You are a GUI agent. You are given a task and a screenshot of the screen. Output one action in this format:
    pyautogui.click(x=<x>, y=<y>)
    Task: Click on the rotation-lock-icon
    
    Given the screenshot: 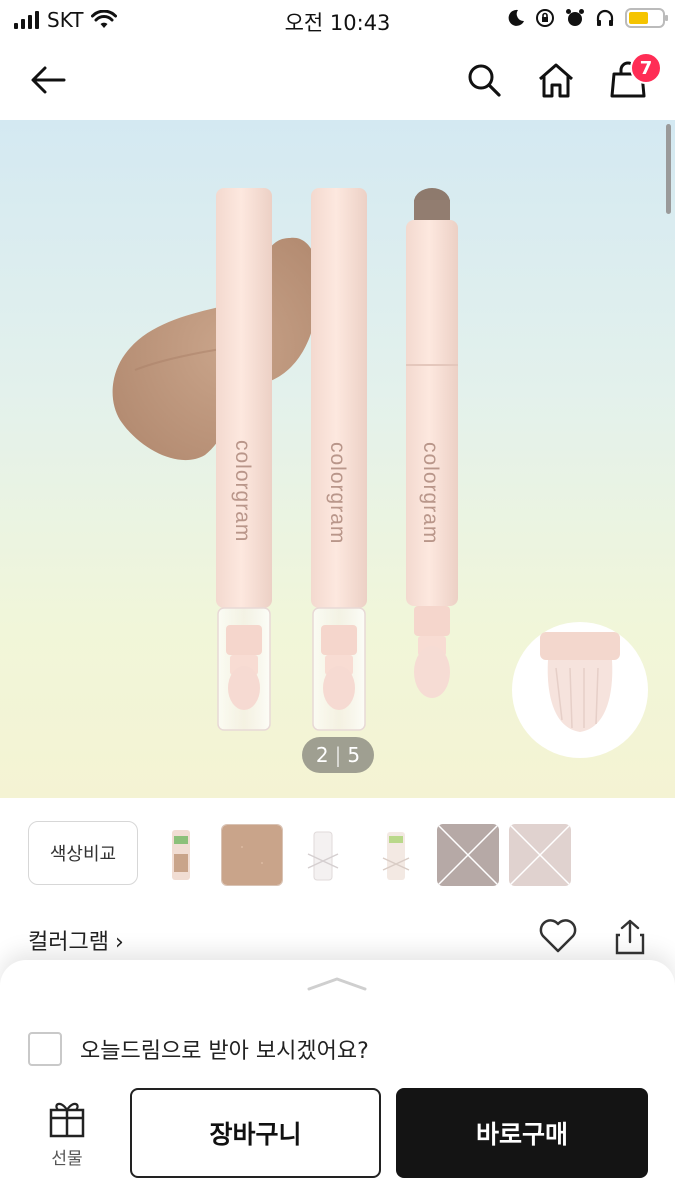 What is the action you would take?
    pyautogui.click(x=545, y=18)
    